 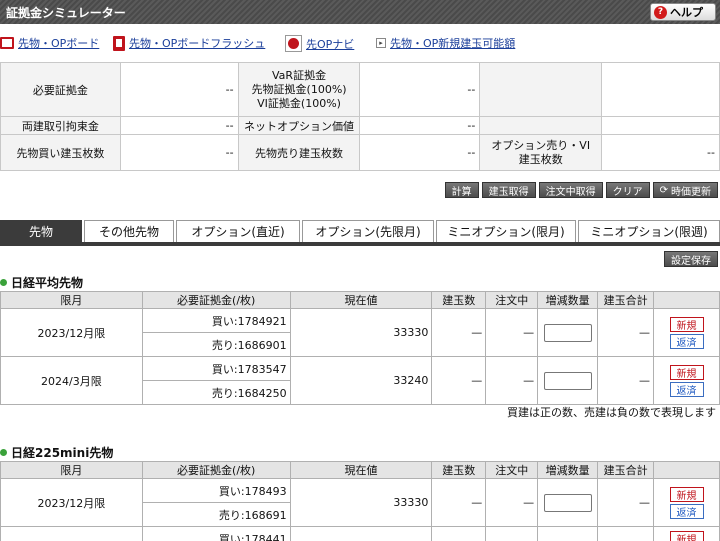 I want to click on sell-margin: 売り:1686901, so click(x=216, y=344).